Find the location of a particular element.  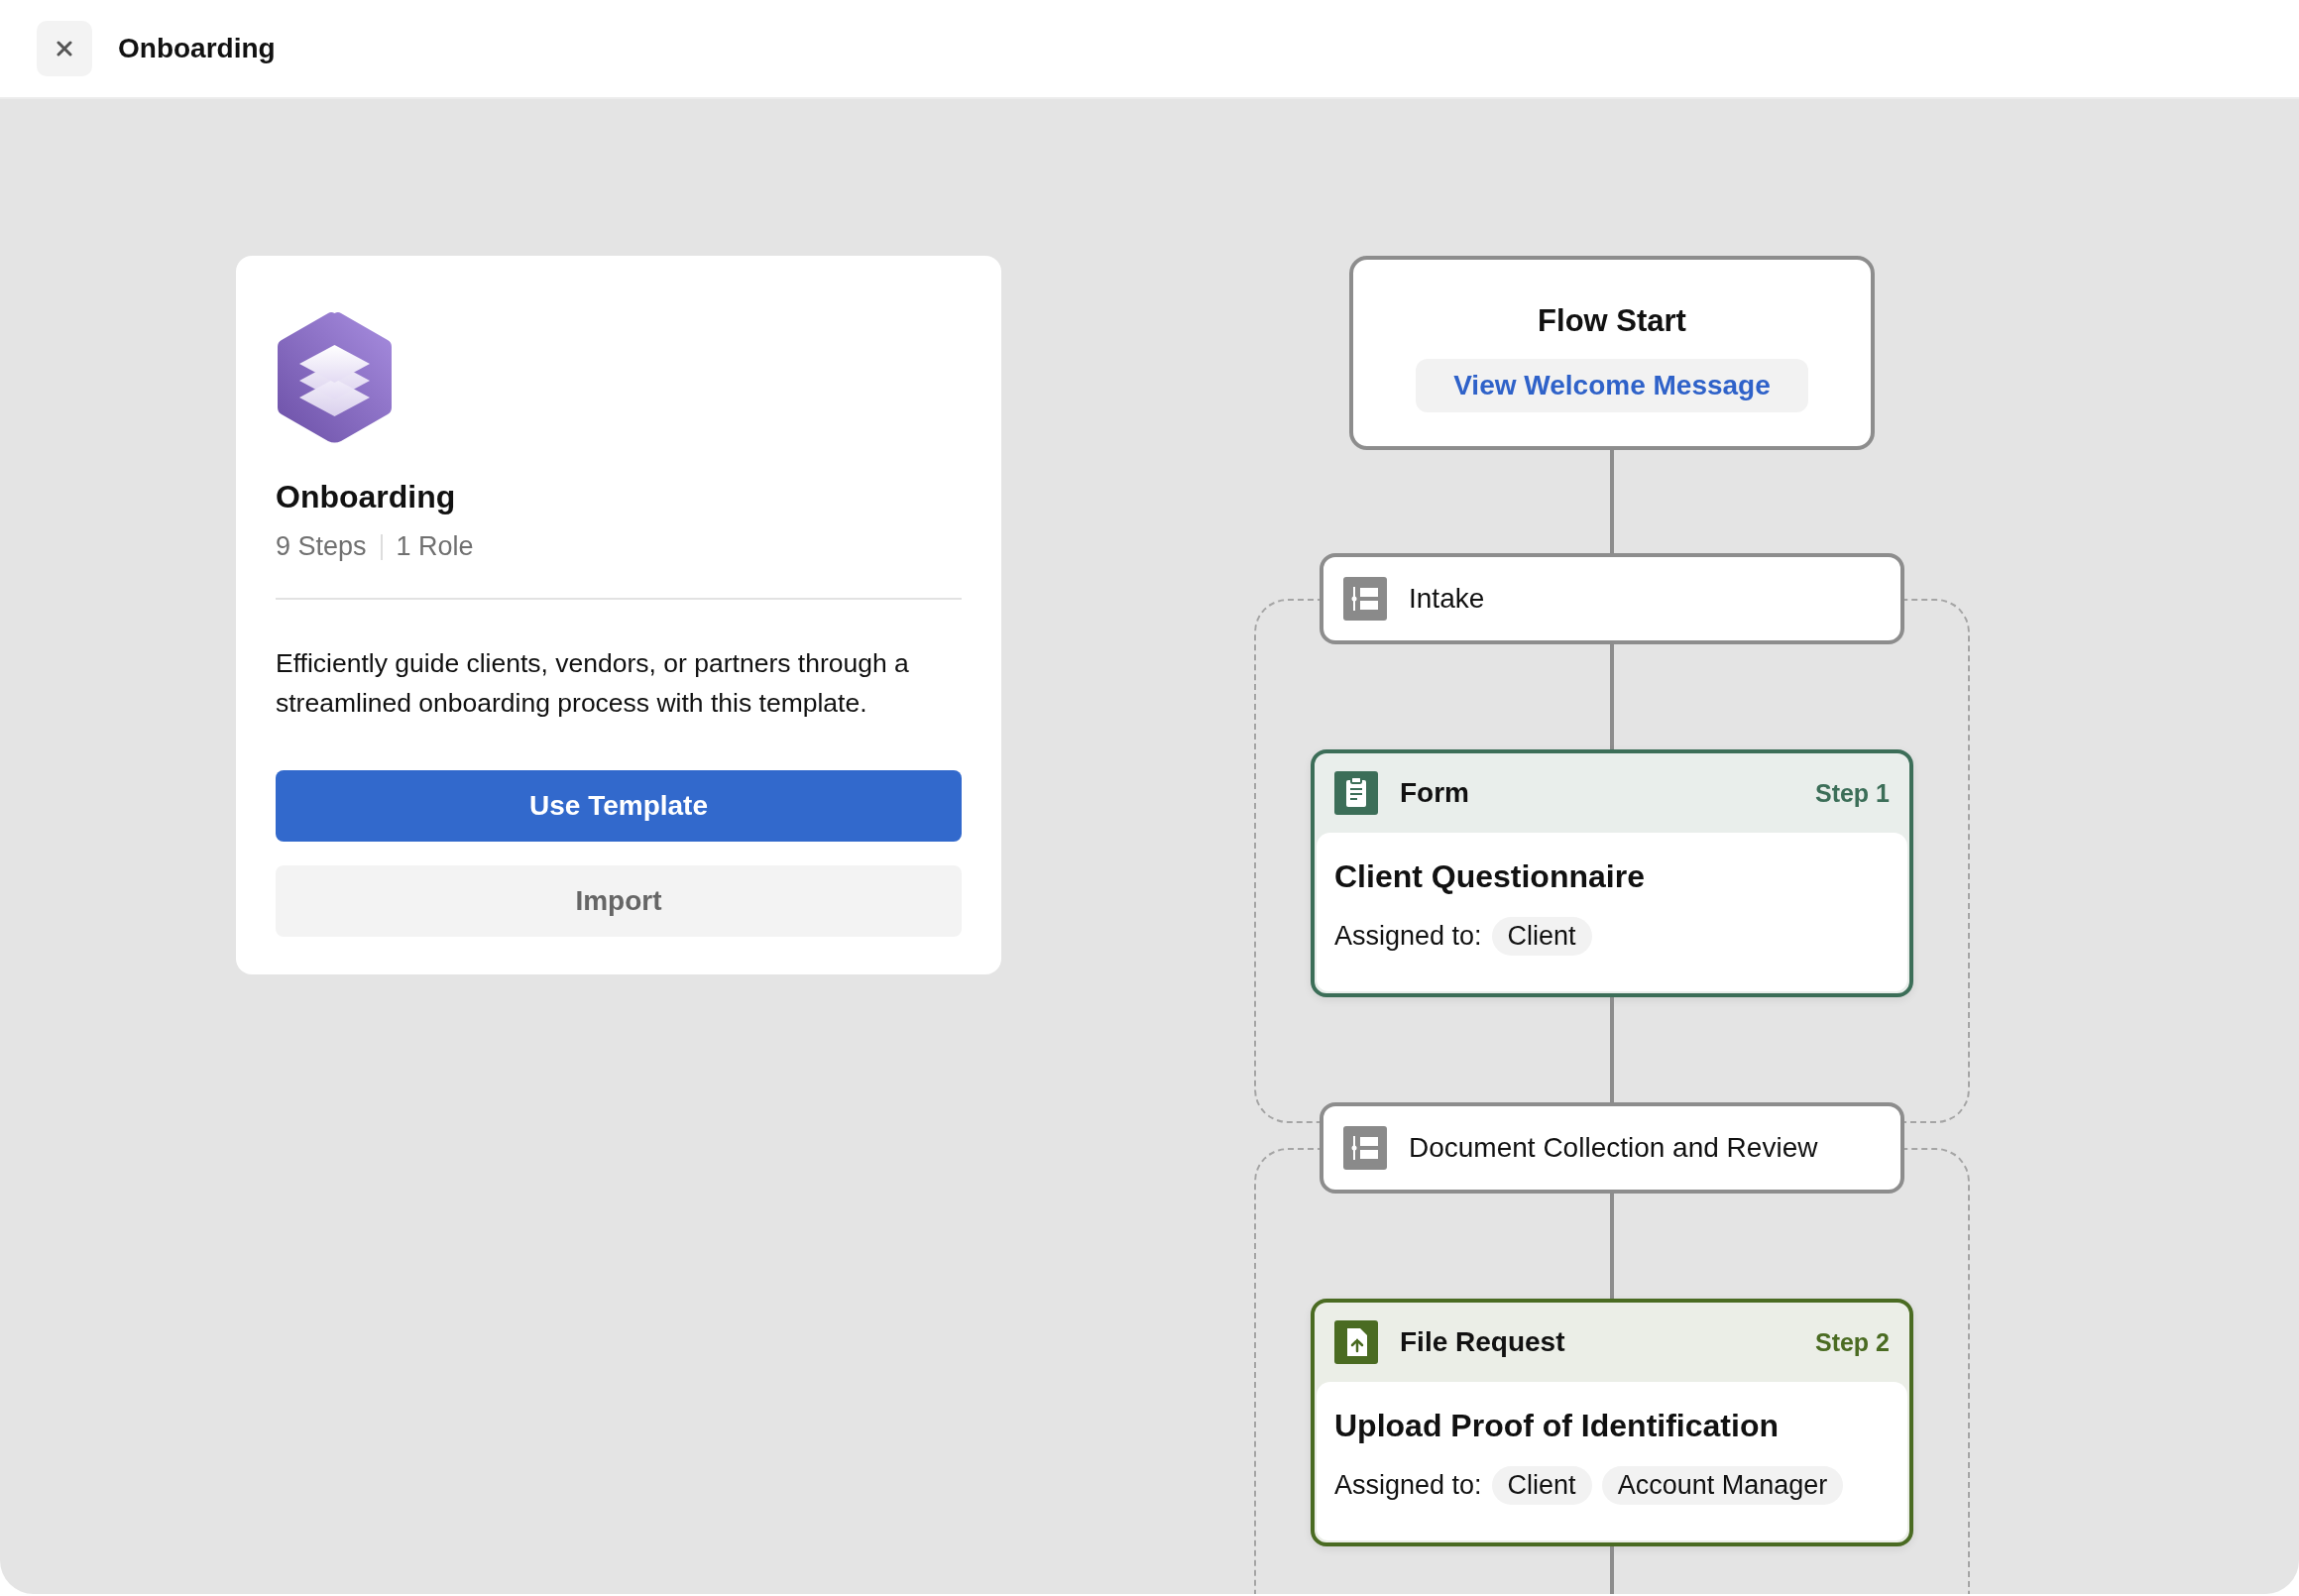

use-template-button: Use Template is located at coordinates (619, 806).